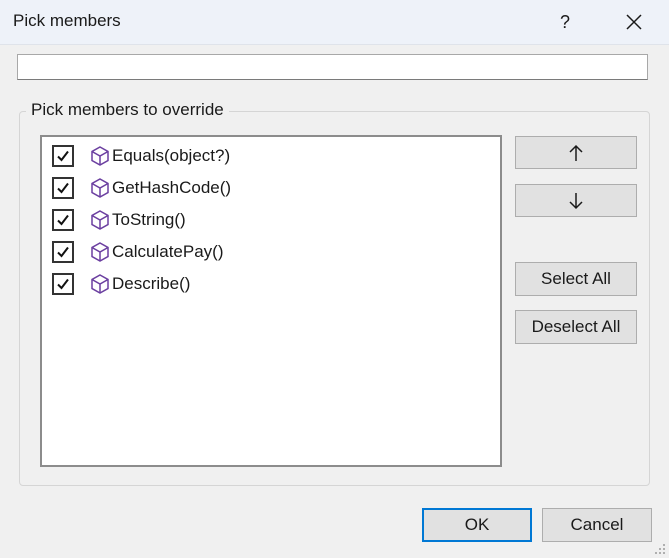  I want to click on search-input, so click(332, 67).